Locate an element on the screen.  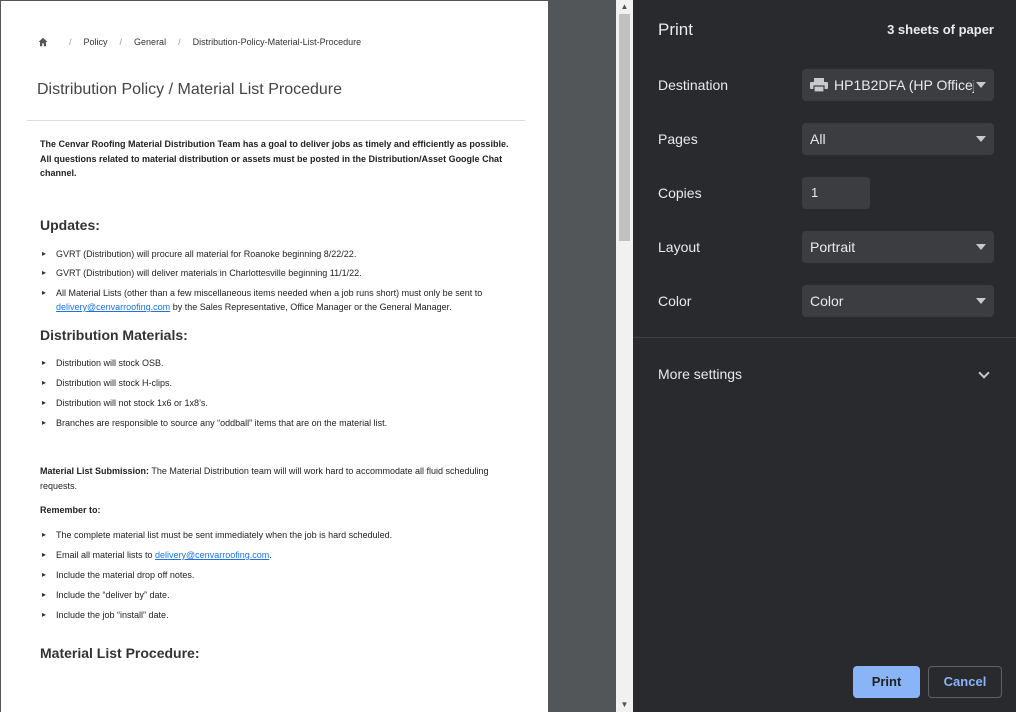
list-item-text: . is located at coordinates (270, 555).